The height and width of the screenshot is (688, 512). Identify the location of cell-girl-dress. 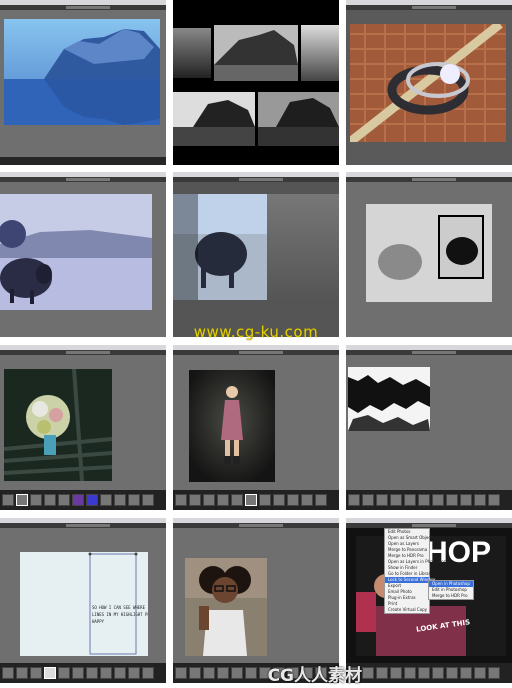
(256, 427).